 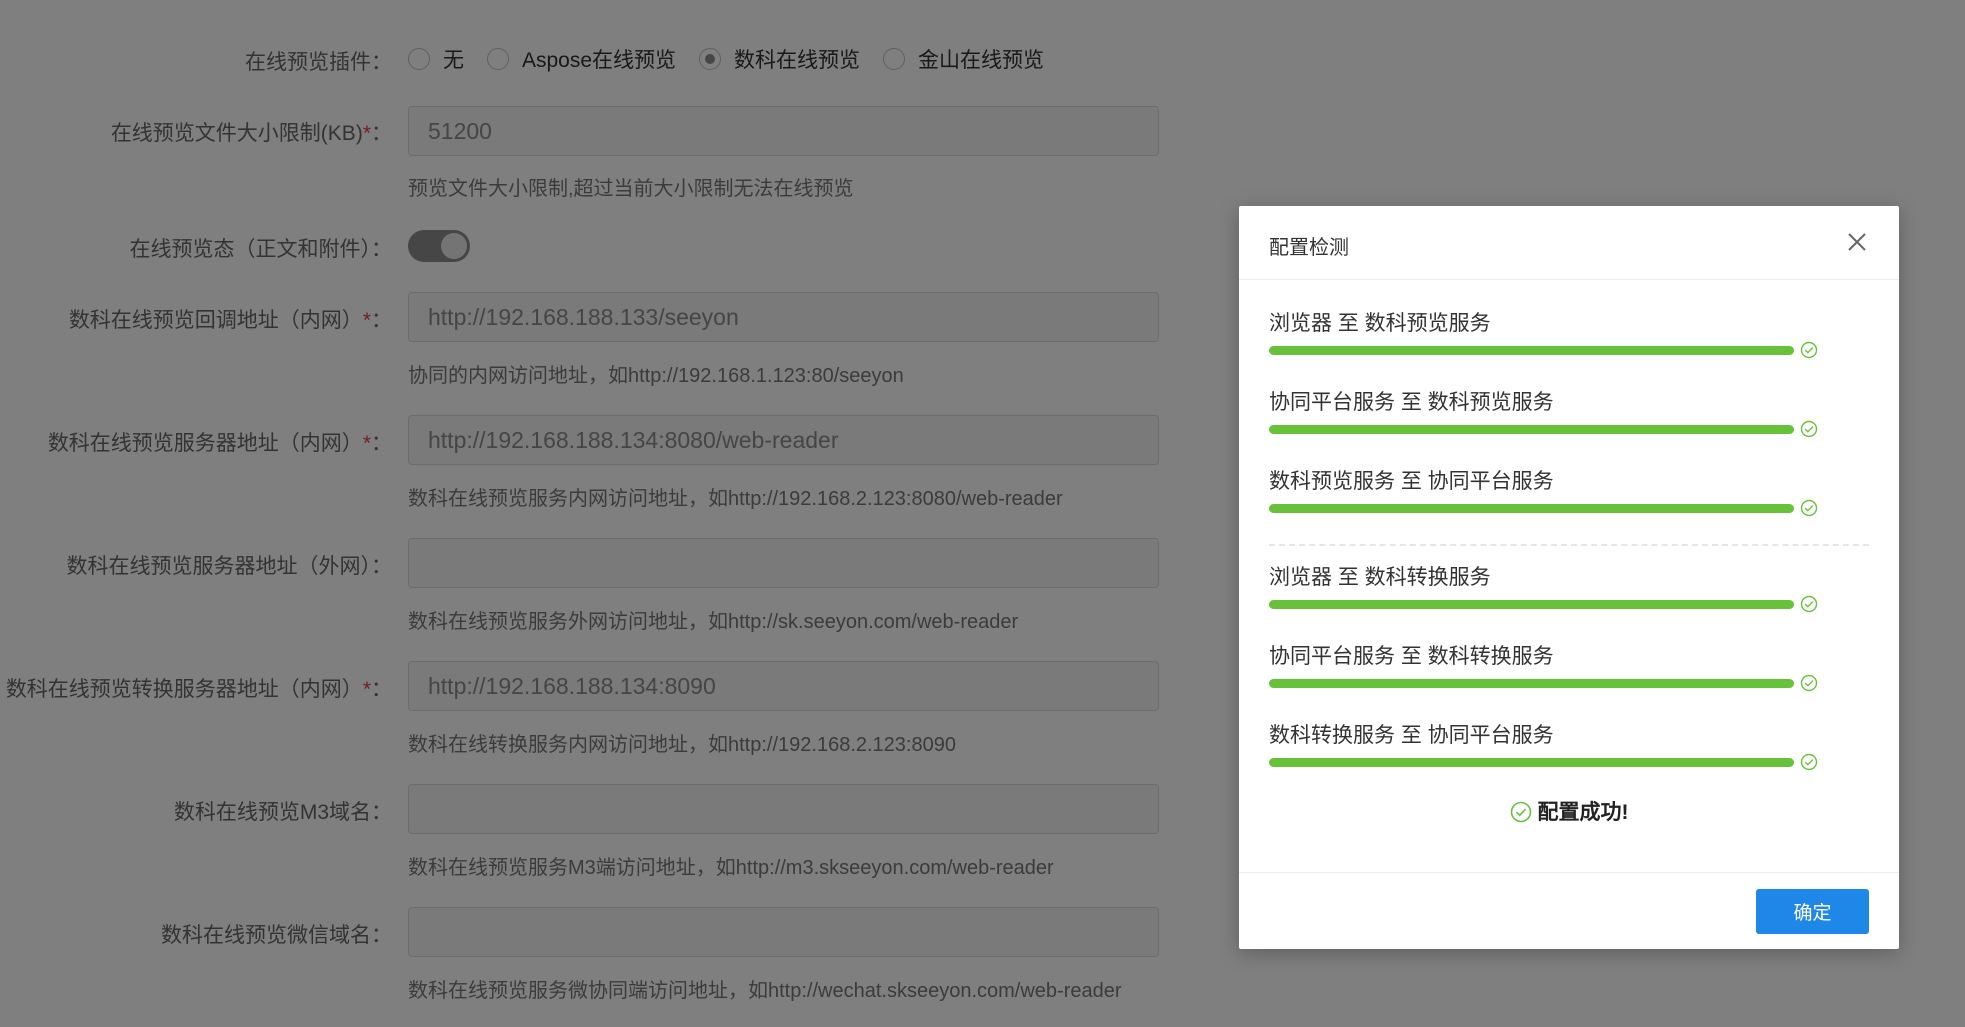 I want to click on confirm-button: 确定, so click(x=1812, y=911).